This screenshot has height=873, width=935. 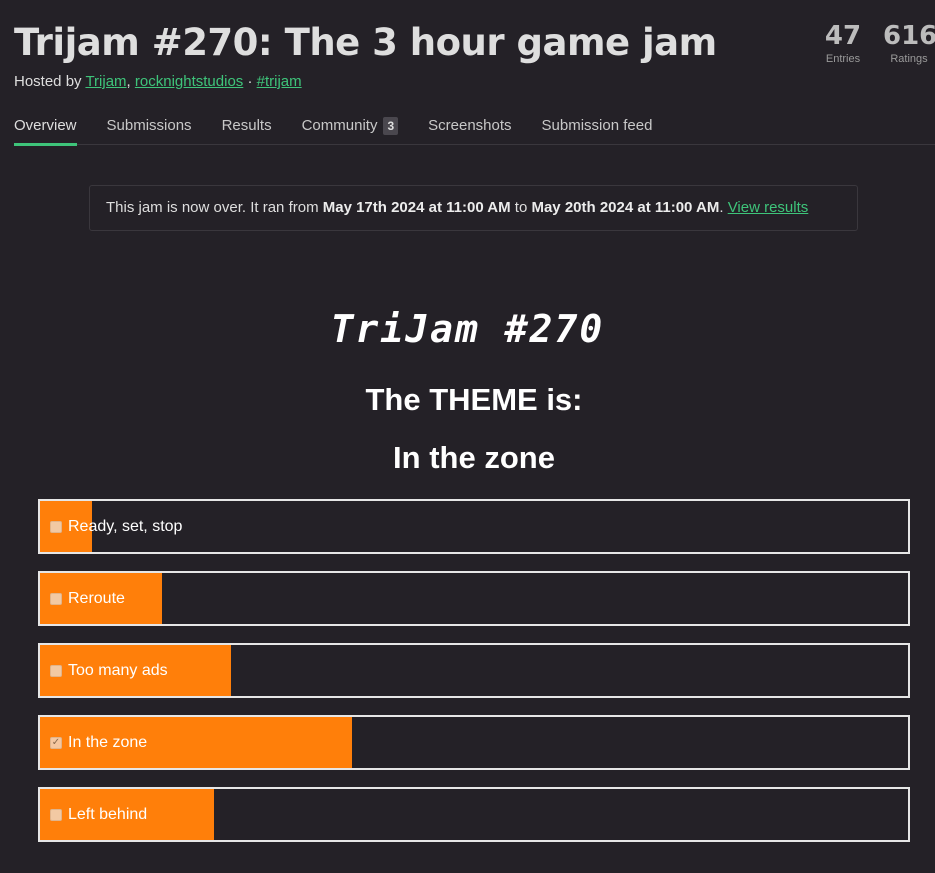 What do you see at coordinates (723, 207) in the screenshot?
I see `notice-suffix: .` at bounding box center [723, 207].